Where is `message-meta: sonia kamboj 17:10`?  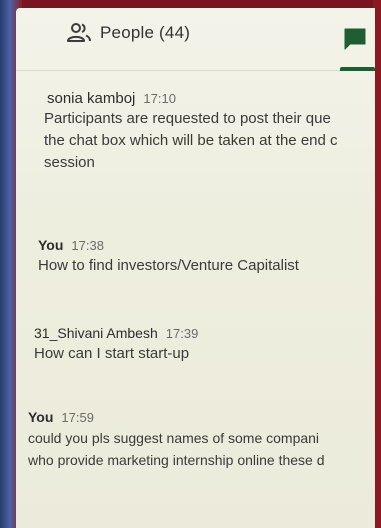 message-meta: sonia kamboj 17:10 is located at coordinates (195, 99).